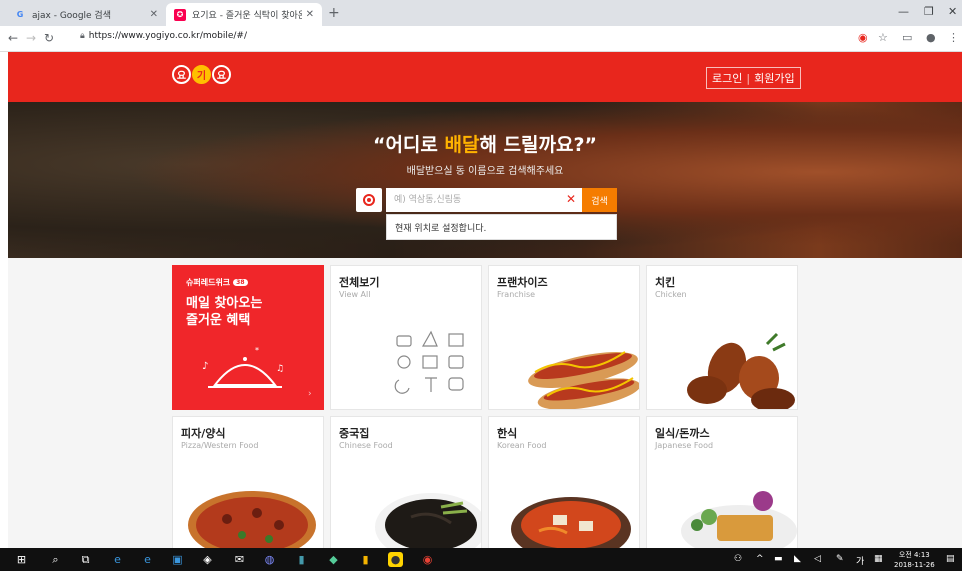 This screenshot has width=962, height=571. Describe the element at coordinates (240, 282) in the screenshot. I see `promo-badge: 38` at that location.